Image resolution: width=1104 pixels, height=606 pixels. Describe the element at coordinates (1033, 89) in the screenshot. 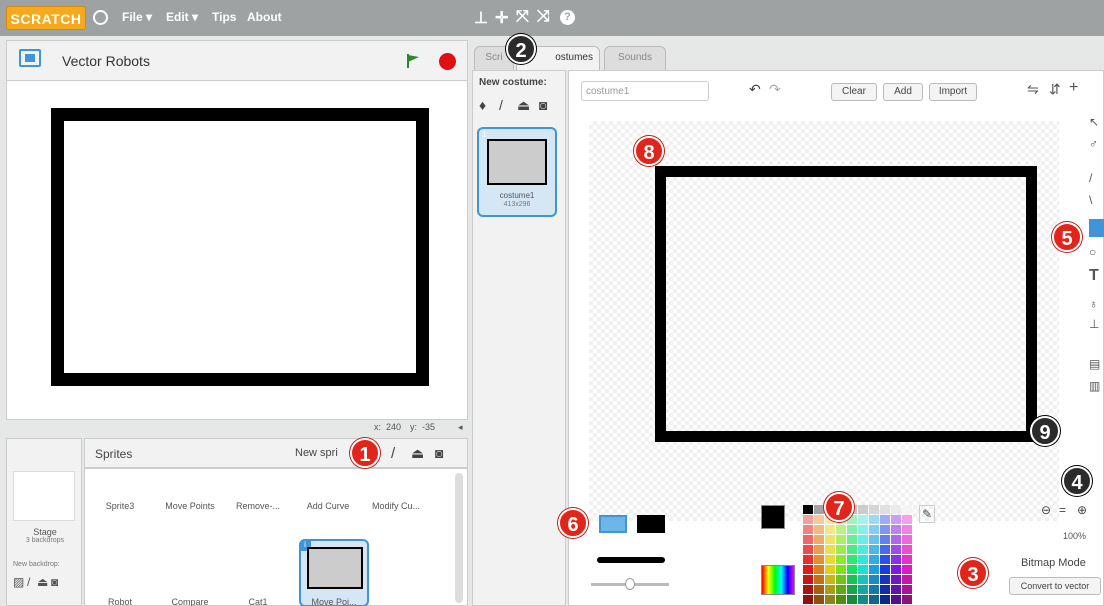

I see `flip-horizontal-icon: ⇋` at that location.